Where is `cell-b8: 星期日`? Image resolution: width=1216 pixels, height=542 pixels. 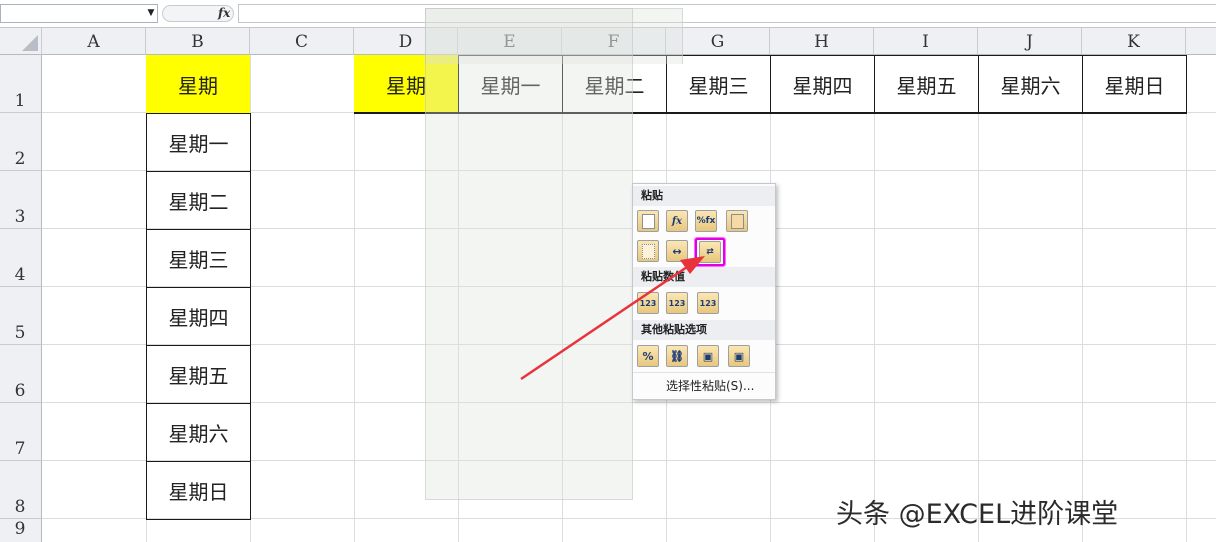
cell-b8: 星期日 is located at coordinates (198, 490).